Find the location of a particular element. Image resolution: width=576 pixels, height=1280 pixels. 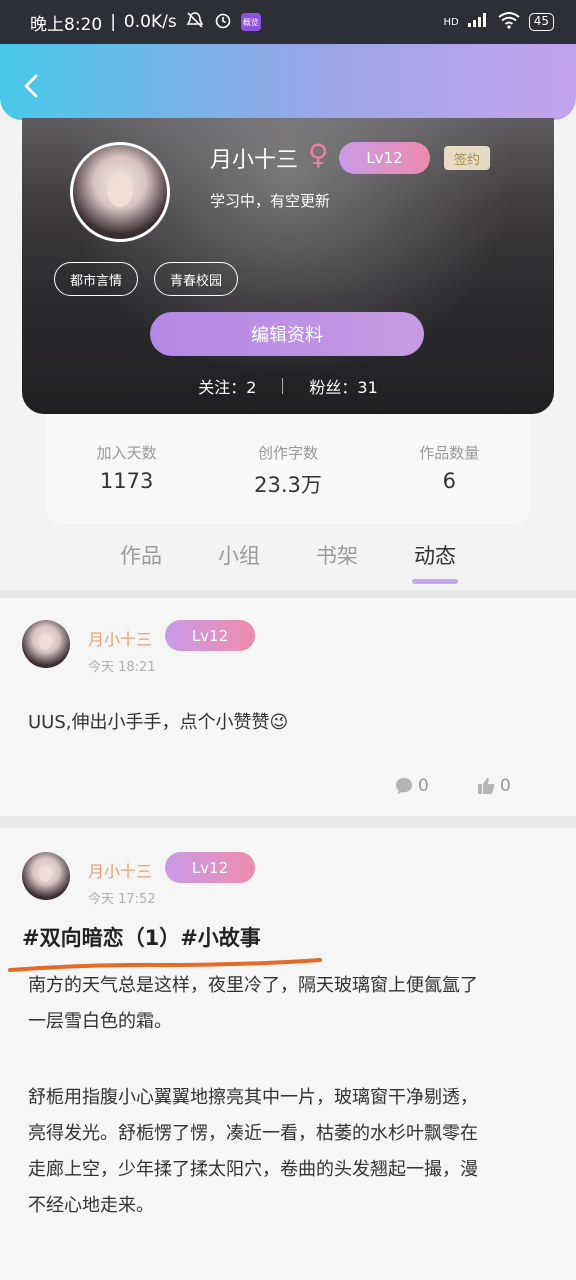

status-left: 晚上8:20 | 0.0K/s 概览 is located at coordinates (145, 22).